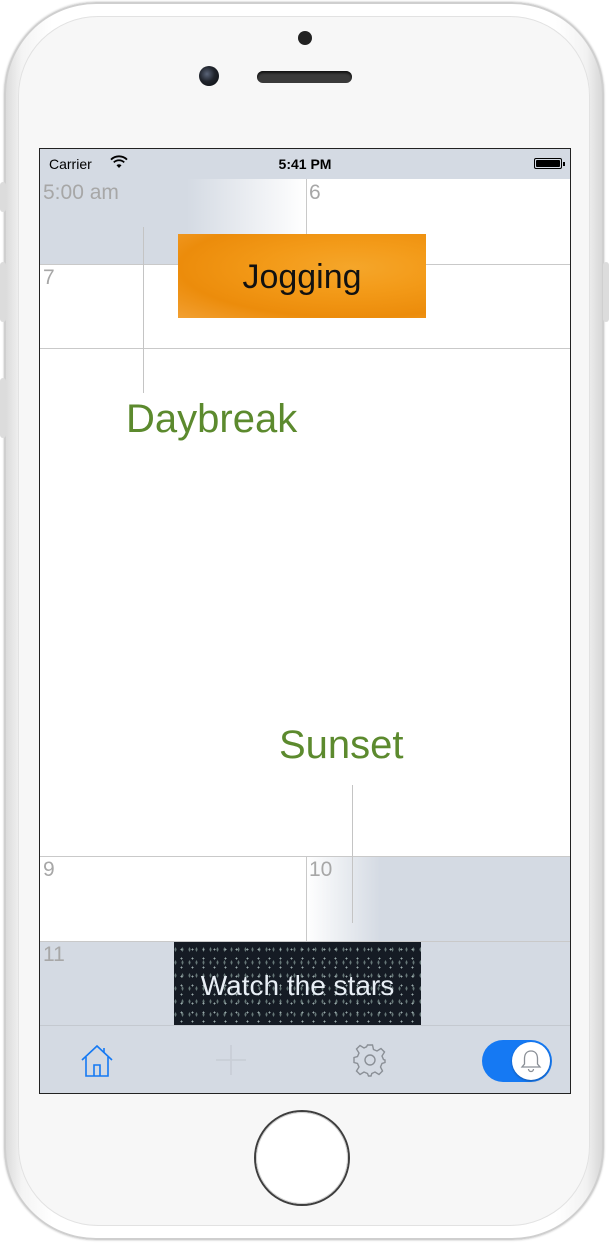  What do you see at coordinates (49, 277) in the screenshot?
I see `hour-label: 7` at bounding box center [49, 277].